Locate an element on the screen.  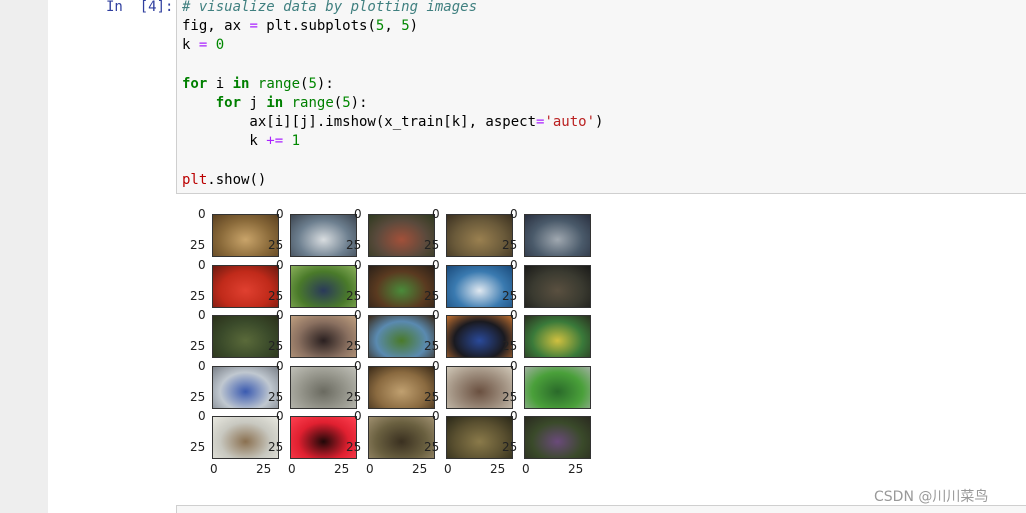
code-line: # visualize data by plotting images is located at coordinates (392, 8).